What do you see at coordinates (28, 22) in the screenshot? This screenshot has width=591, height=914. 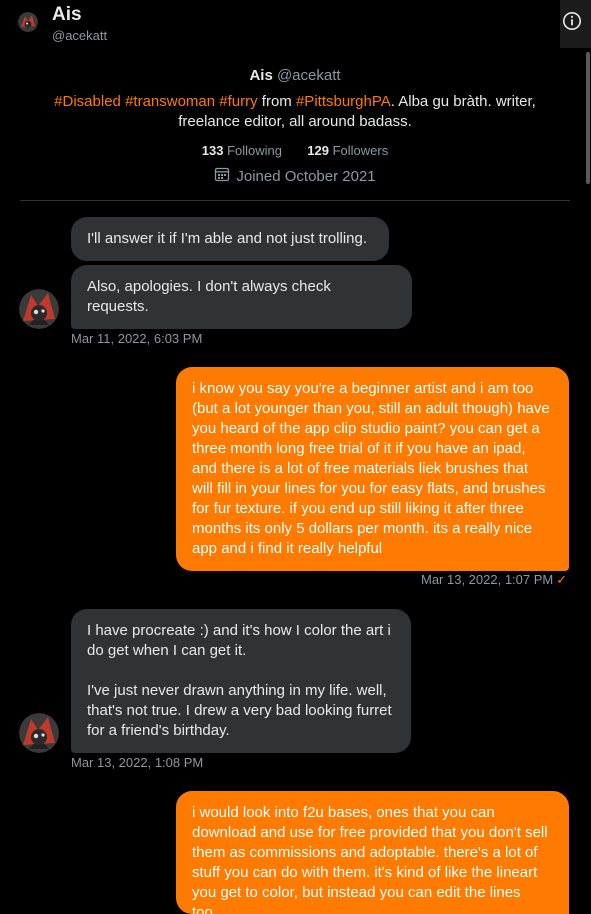 I see `header-avatar` at bounding box center [28, 22].